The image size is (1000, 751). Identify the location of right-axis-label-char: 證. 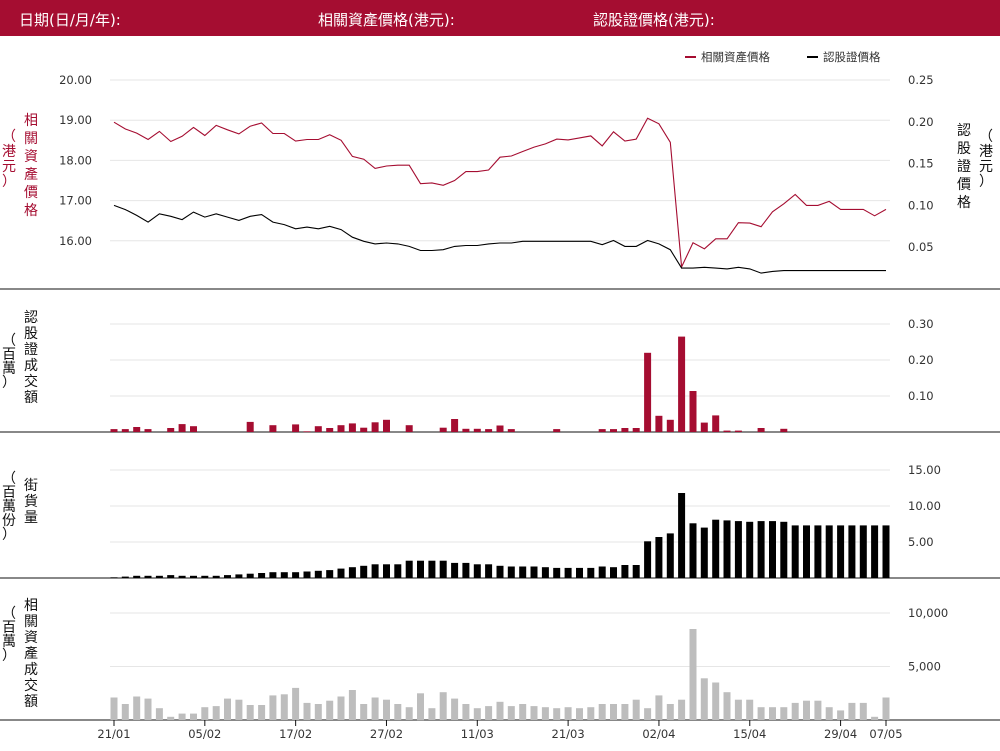
(964, 166).